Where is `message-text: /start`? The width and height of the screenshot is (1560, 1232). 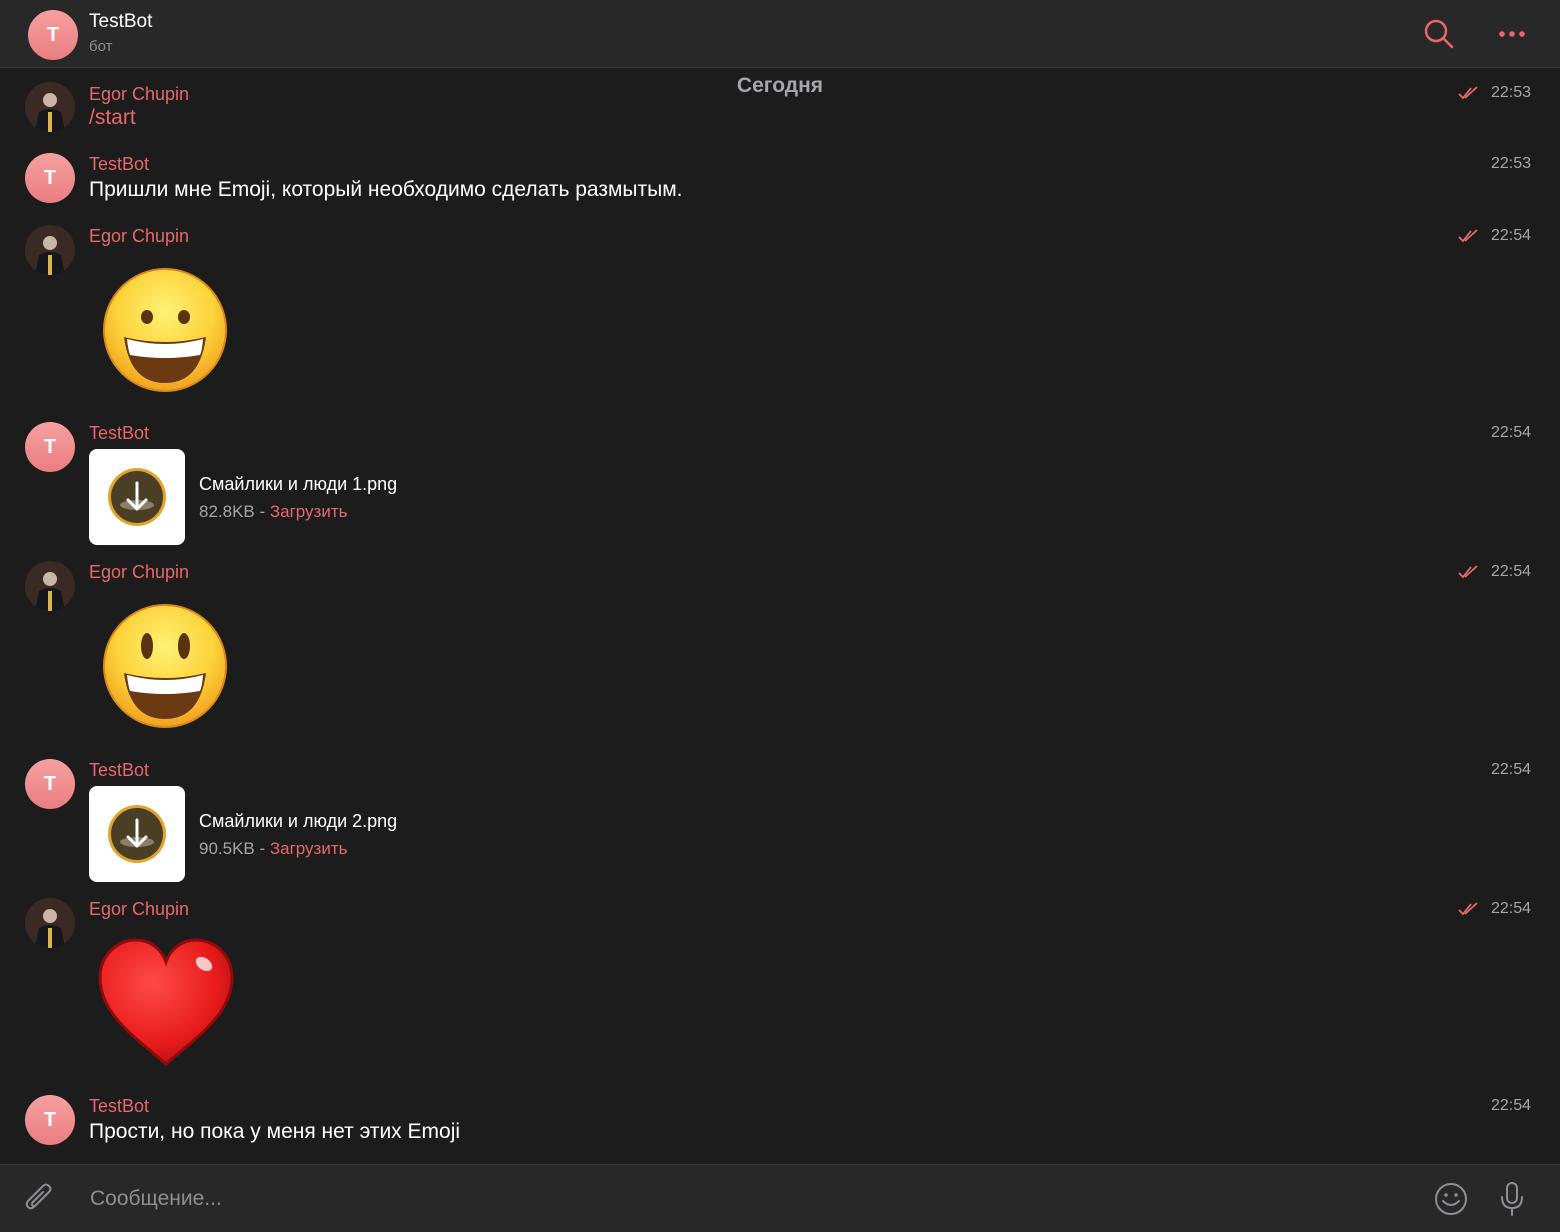
message-text: /start is located at coordinates (112, 118).